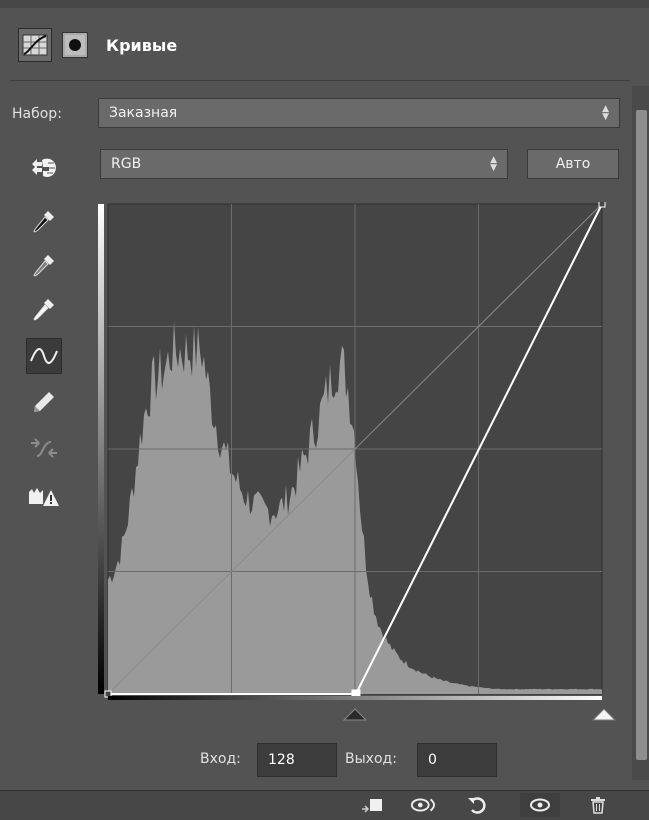 This screenshot has height=820, width=649. What do you see at coordinates (142, 45) in the screenshot?
I see `panel-title: Кривые` at bounding box center [142, 45].